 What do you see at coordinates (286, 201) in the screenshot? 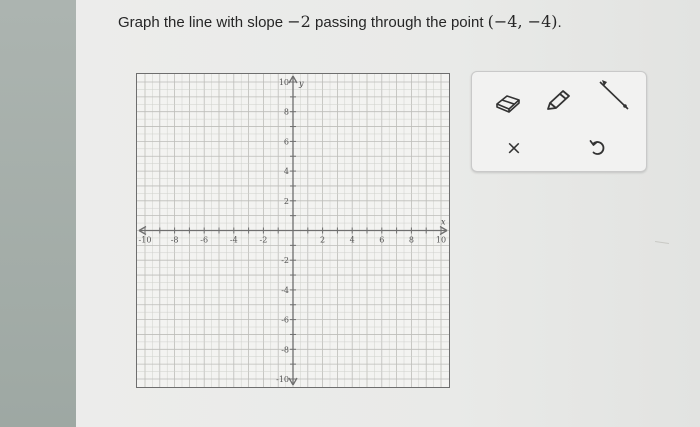
I see `y-tick-label: 2` at bounding box center [286, 201].